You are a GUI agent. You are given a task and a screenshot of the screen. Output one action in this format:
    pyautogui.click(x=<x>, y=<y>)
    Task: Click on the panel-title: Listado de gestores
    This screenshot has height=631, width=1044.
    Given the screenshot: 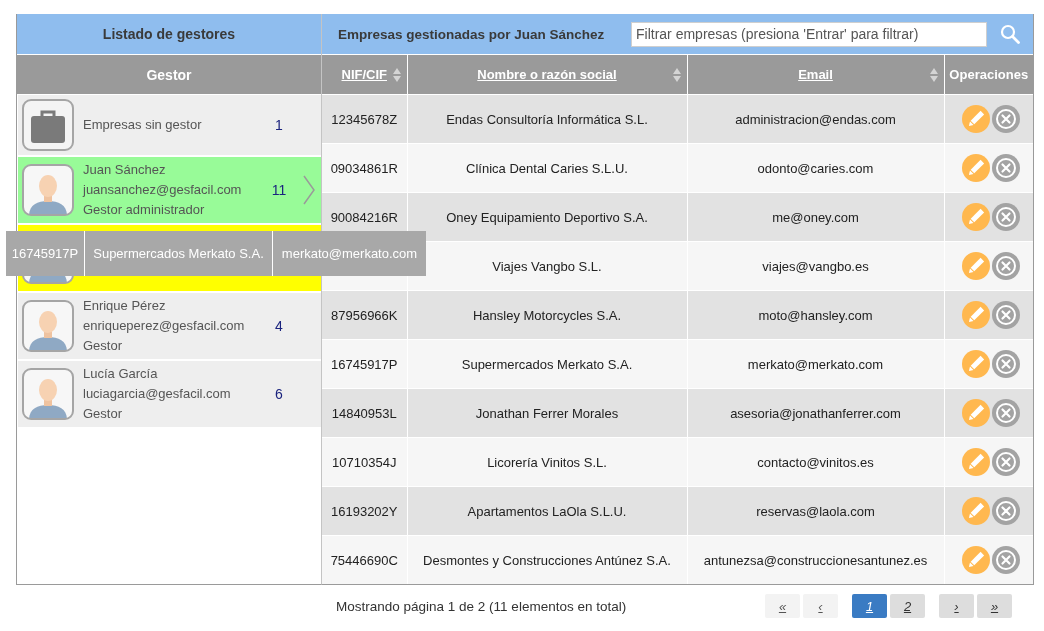 What is the action you would take?
    pyautogui.click(x=169, y=34)
    